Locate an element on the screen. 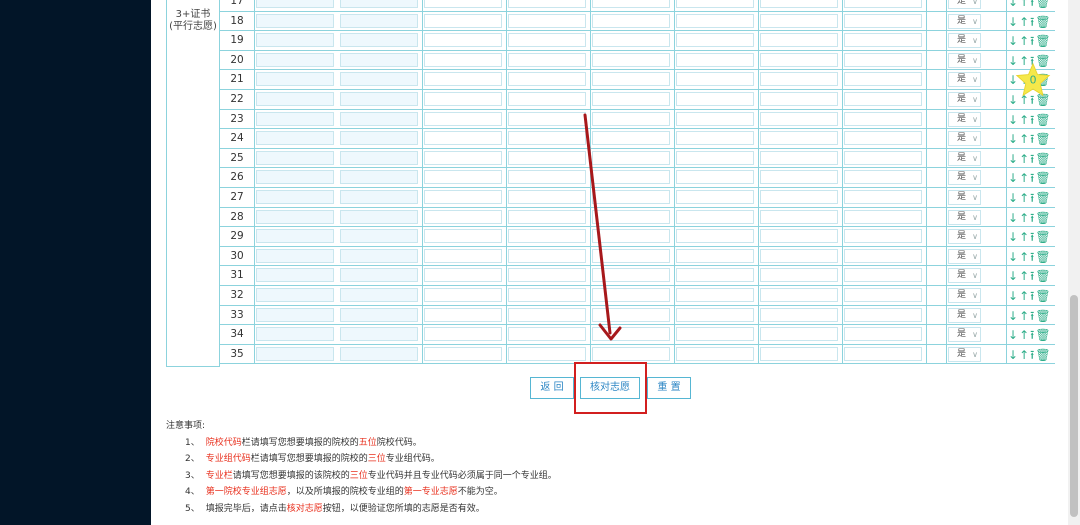 The image size is (1080, 525). star-badge-icon: 0 is located at coordinates (1033, 80).